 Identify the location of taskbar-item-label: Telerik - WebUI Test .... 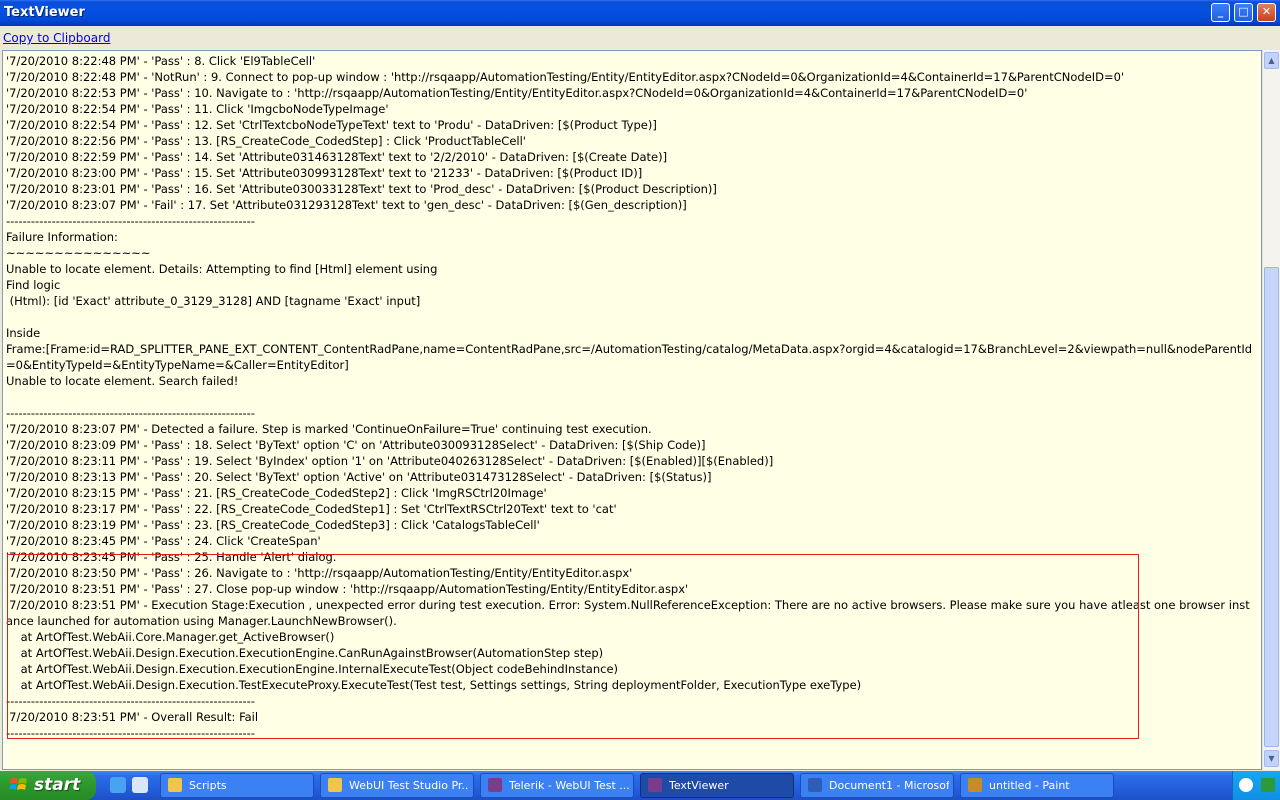
(569, 785).